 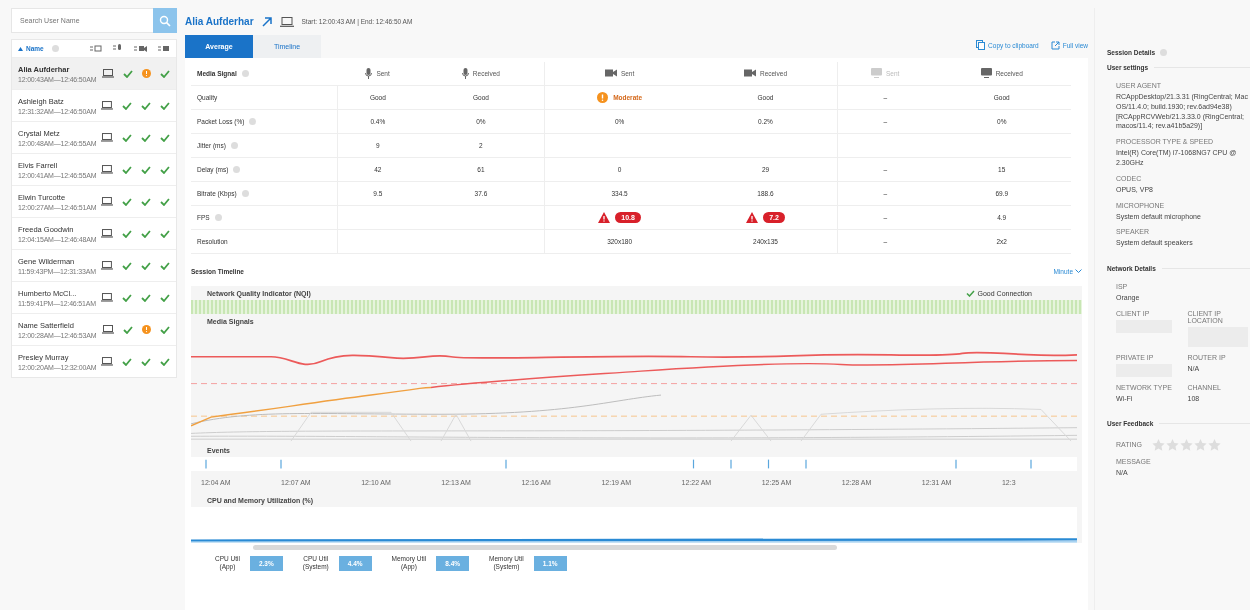 What do you see at coordinates (981, 45) in the screenshot?
I see `copy-icon` at bounding box center [981, 45].